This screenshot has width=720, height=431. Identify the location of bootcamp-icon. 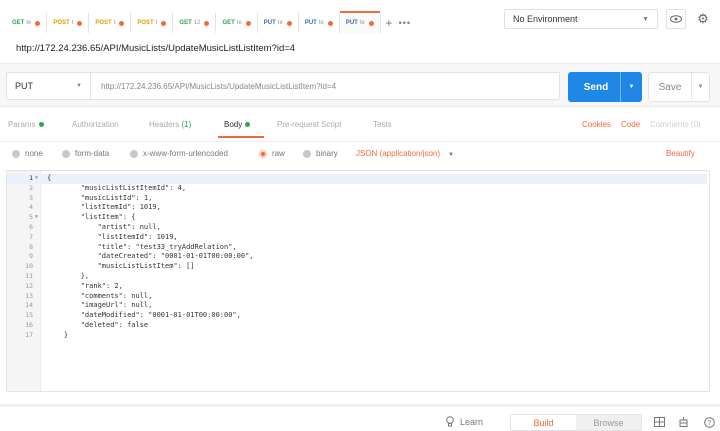
(683, 422).